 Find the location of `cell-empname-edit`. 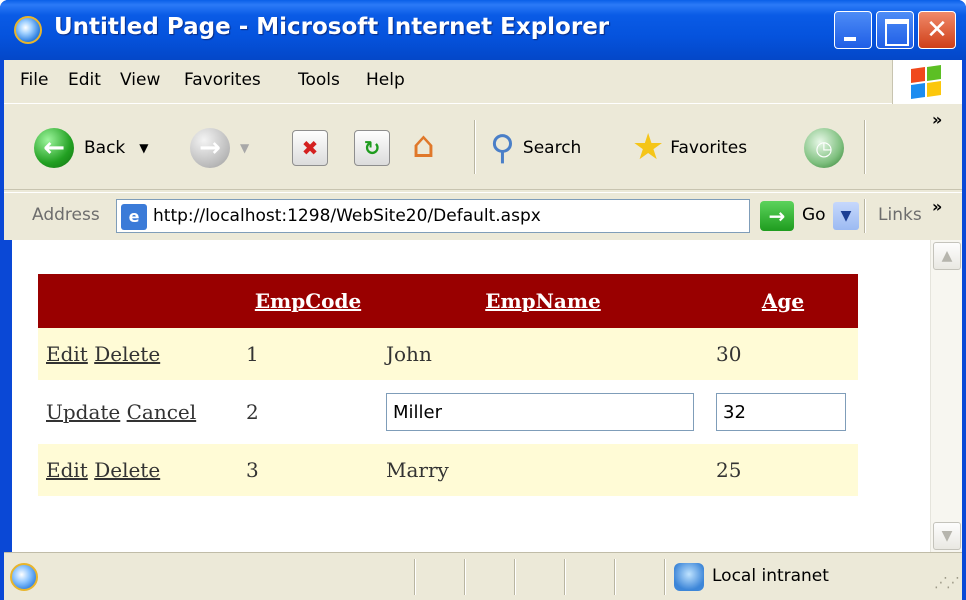

cell-empname-edit is located at coordinates (543, 412).